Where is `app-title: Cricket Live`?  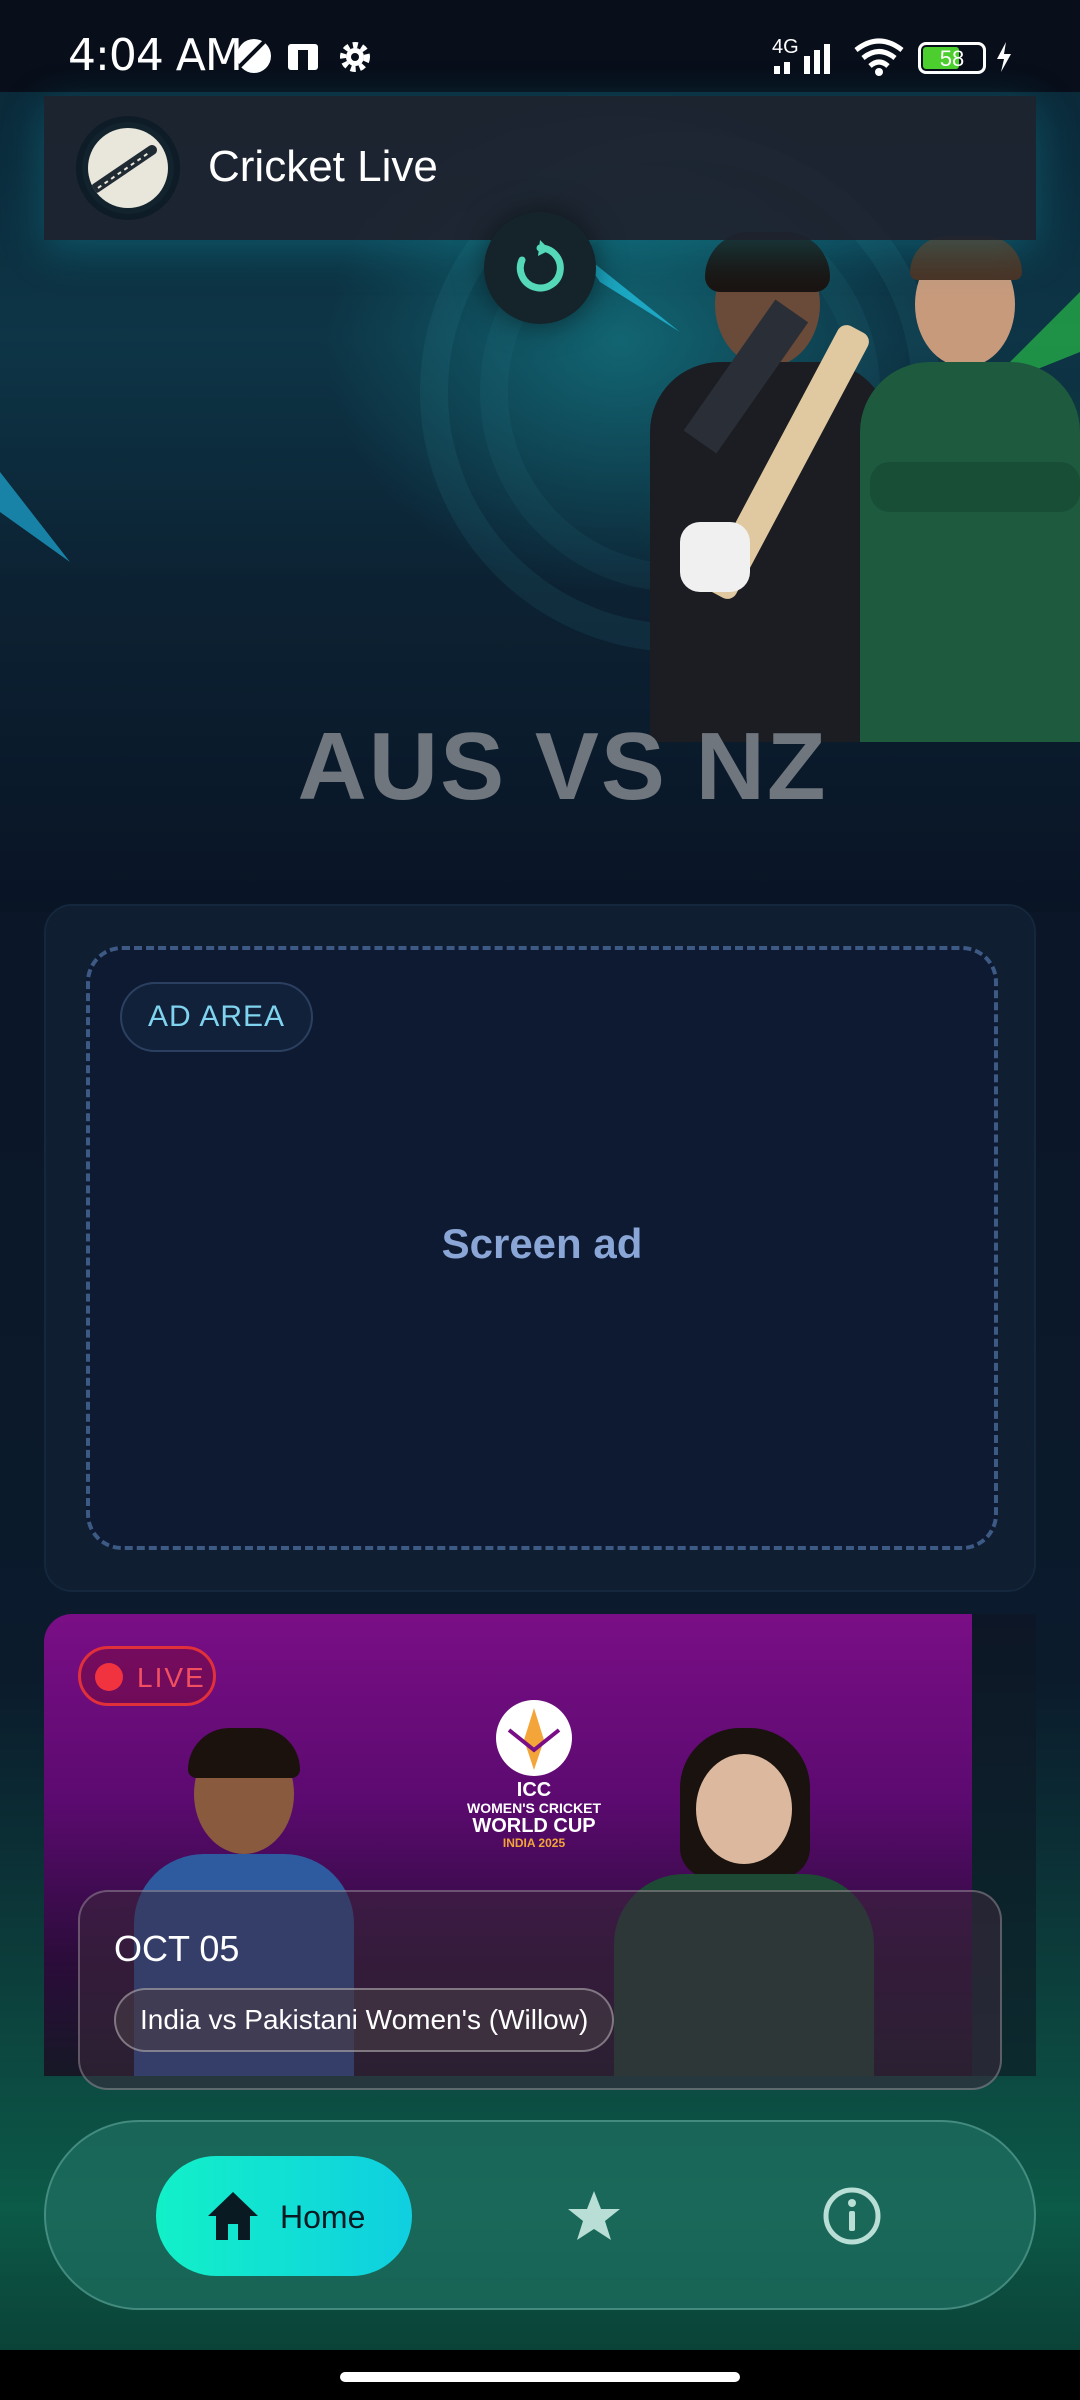 app-title: Cricket Live is located at coordinates (323, 166).